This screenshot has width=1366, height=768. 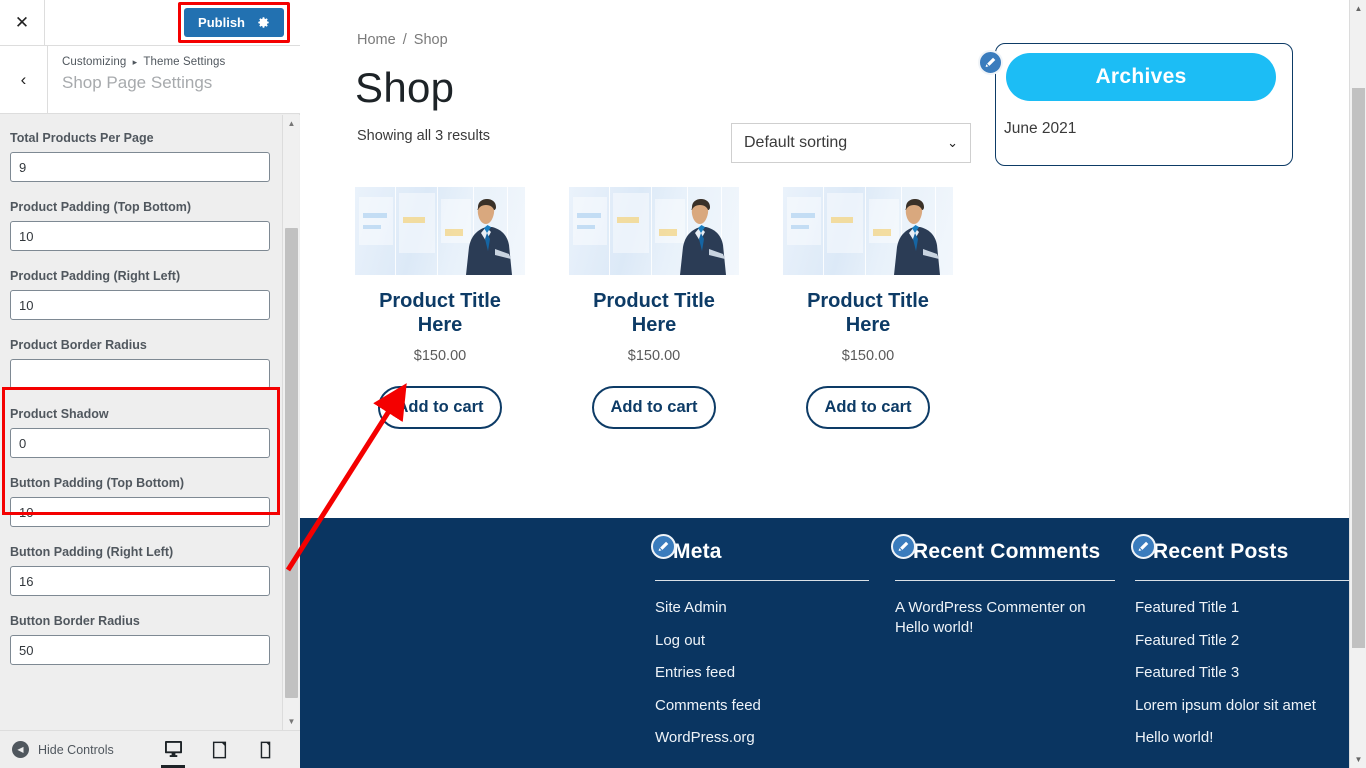 I want to click on archives-item: June 2021, so click(x=1040, y=129).